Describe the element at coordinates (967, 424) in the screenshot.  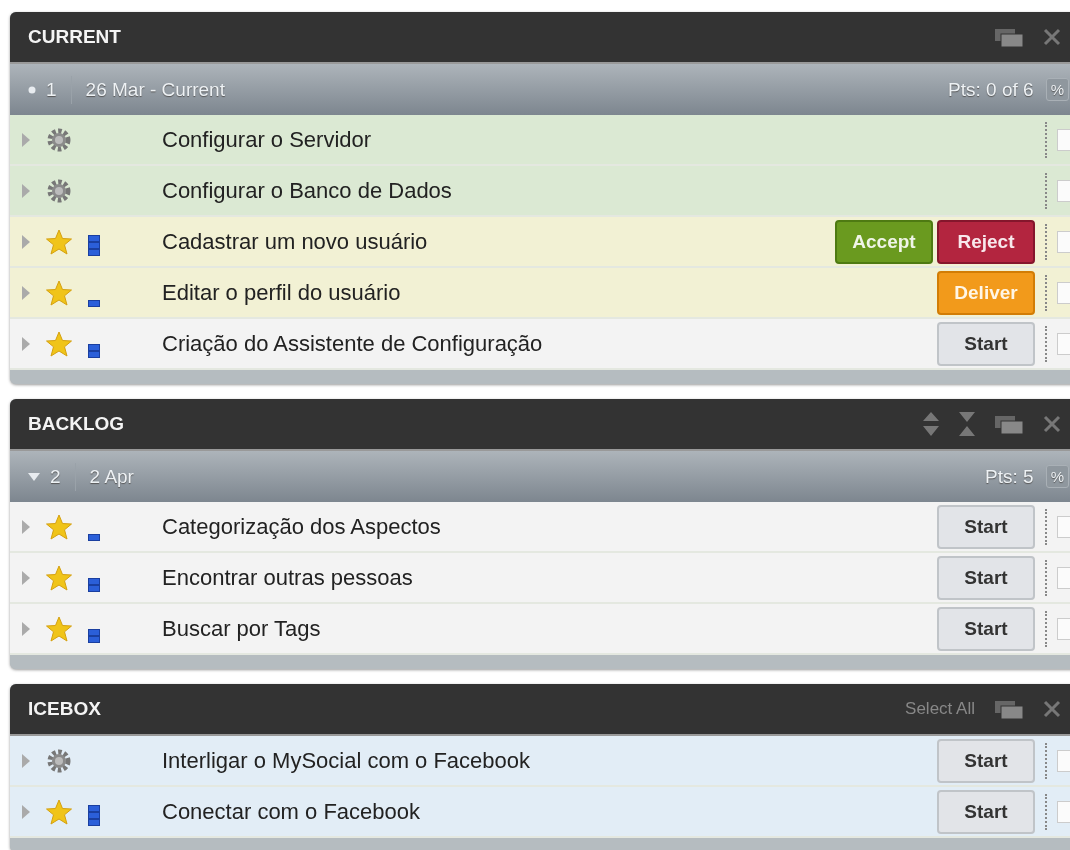
I see `collapse-icon` at that location.